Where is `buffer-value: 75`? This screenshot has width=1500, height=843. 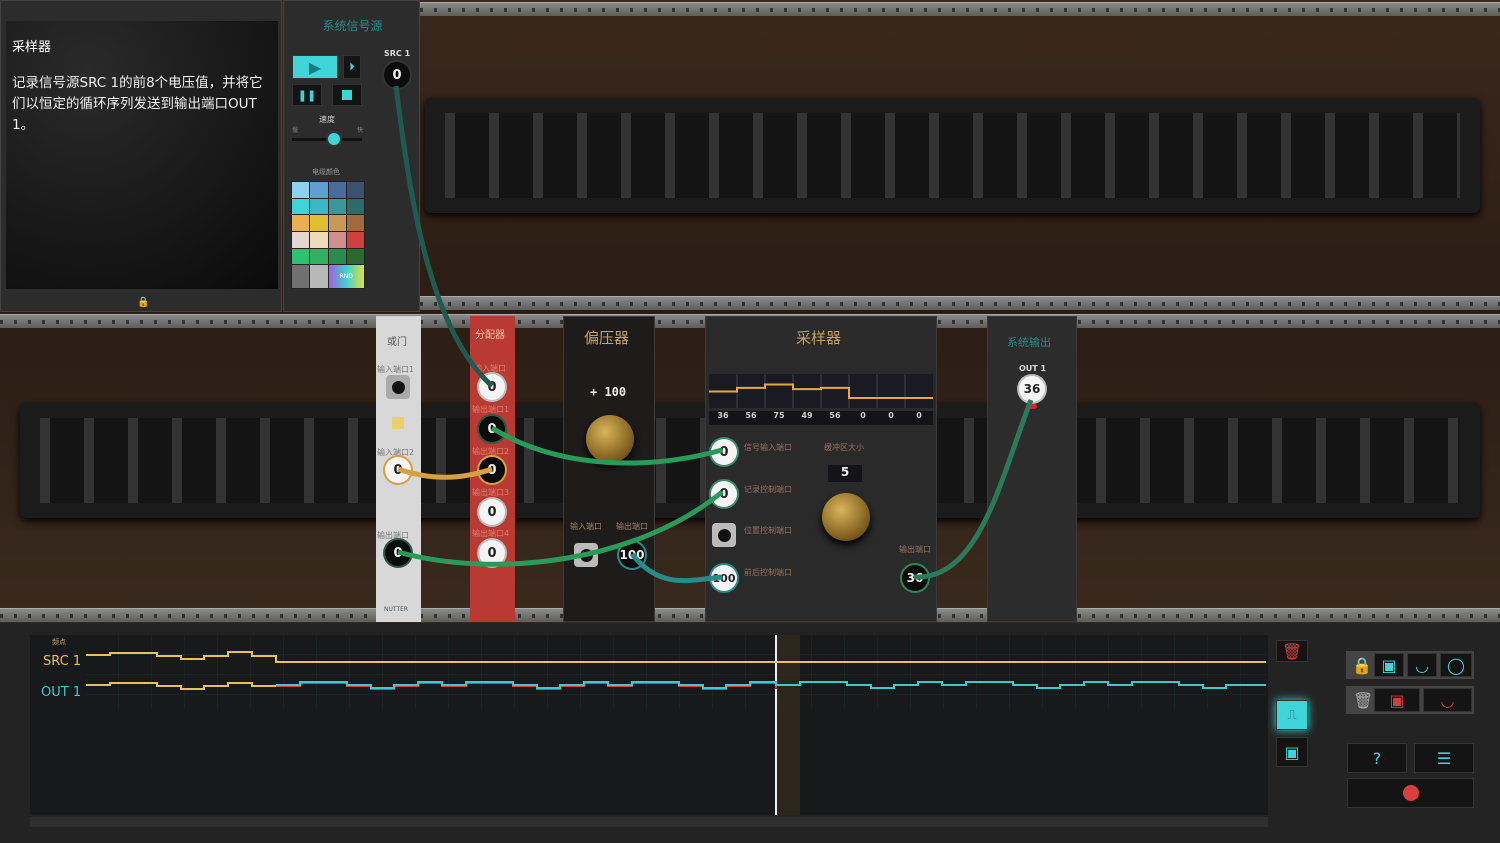
buffer-value: 75 is located at coordinates (779, 415).